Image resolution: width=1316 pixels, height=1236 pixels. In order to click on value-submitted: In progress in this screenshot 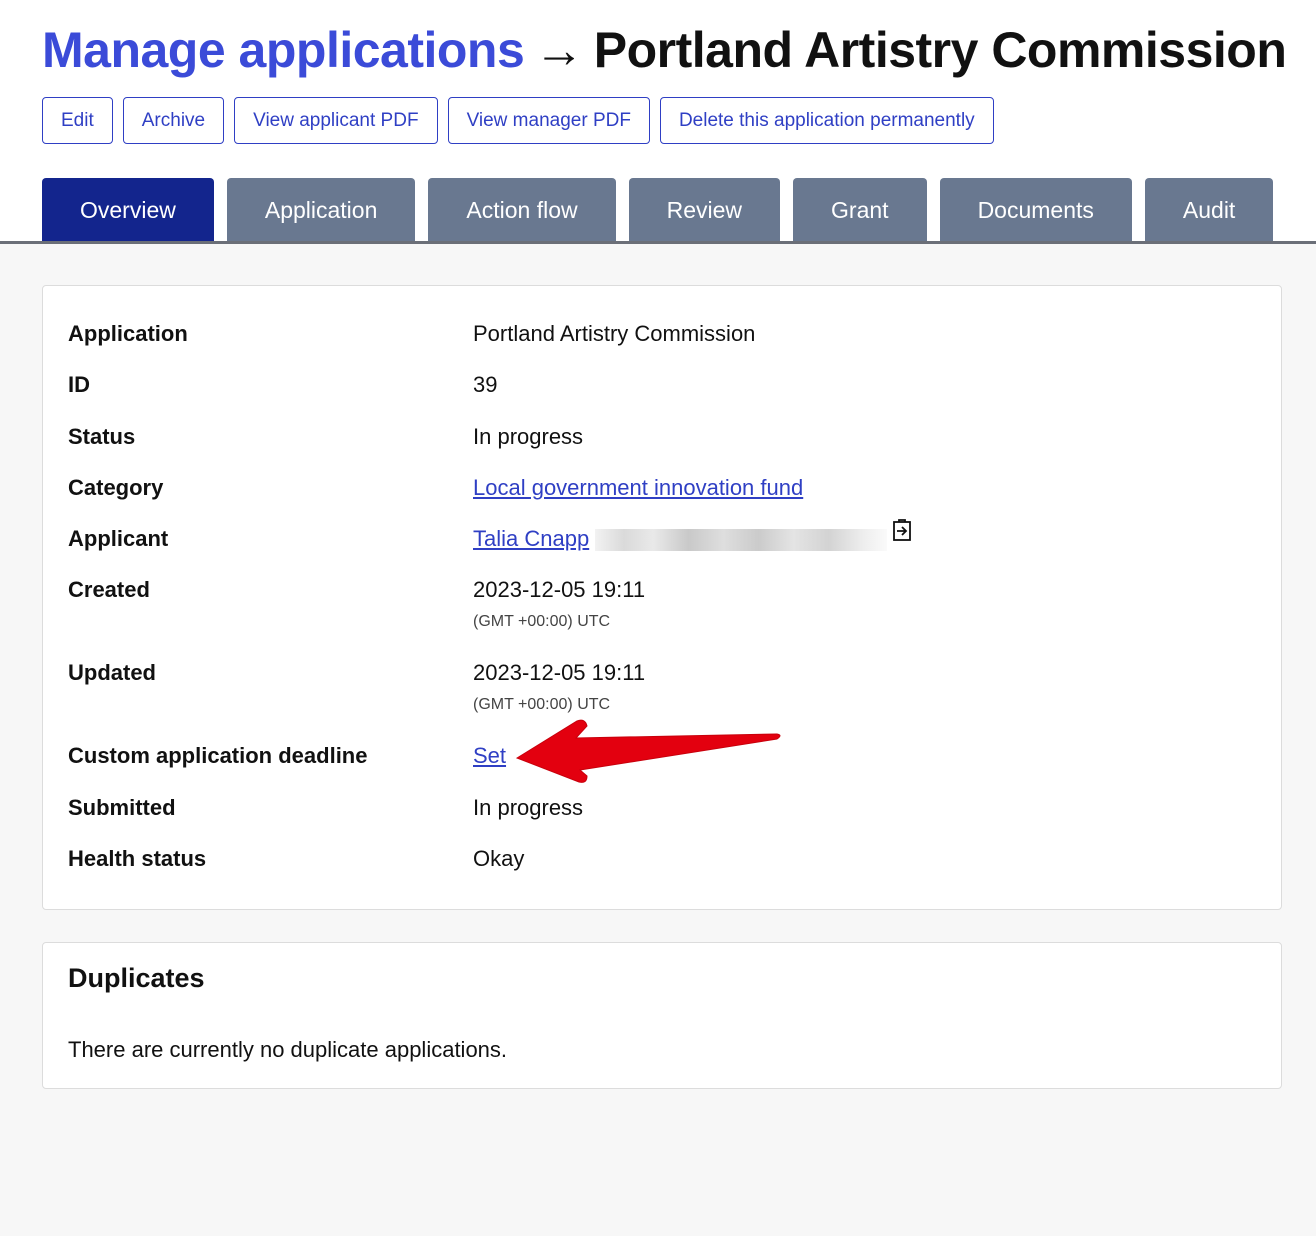, I will do `click(528, 807)`.